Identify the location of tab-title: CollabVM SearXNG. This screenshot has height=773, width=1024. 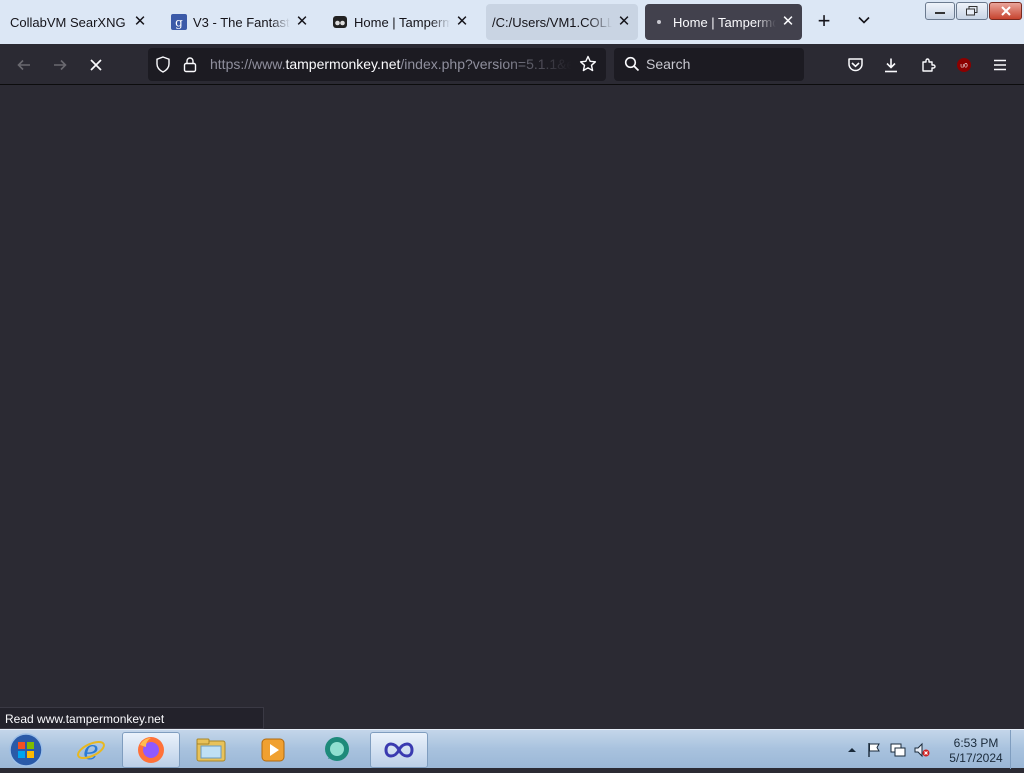
(68, 22).